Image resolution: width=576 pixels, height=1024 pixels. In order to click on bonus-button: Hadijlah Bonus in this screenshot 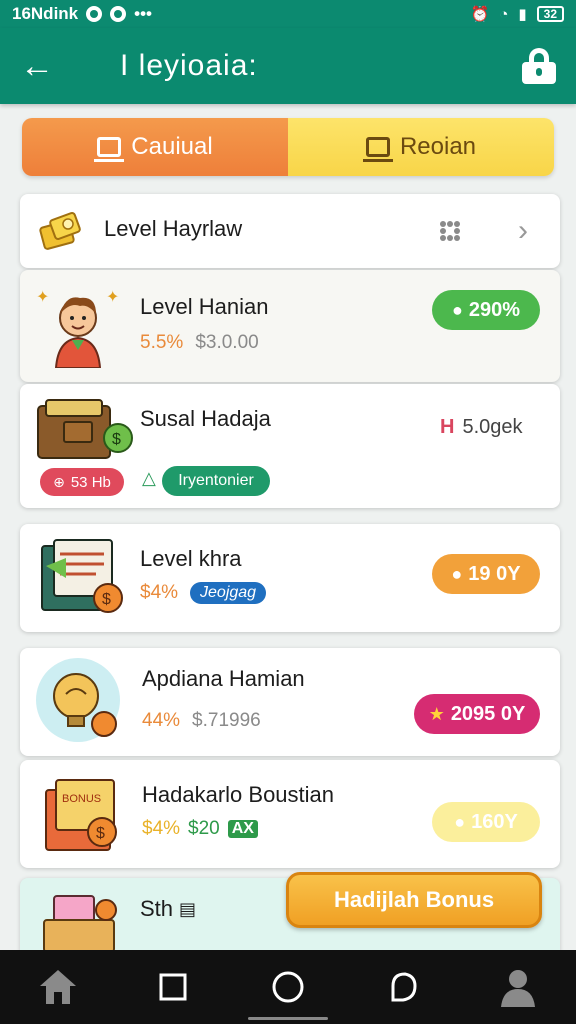, I will do `click(414, 900)`.